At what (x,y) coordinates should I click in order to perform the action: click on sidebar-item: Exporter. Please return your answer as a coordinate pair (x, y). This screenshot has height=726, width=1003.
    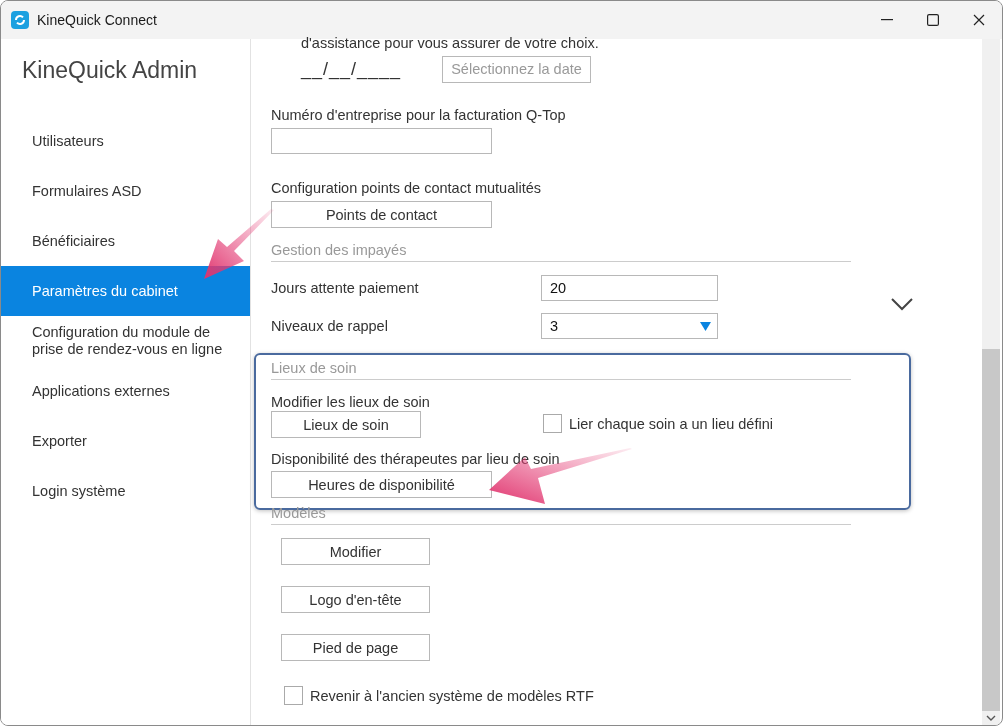
    Looking at the image, I should click on (125, 441).